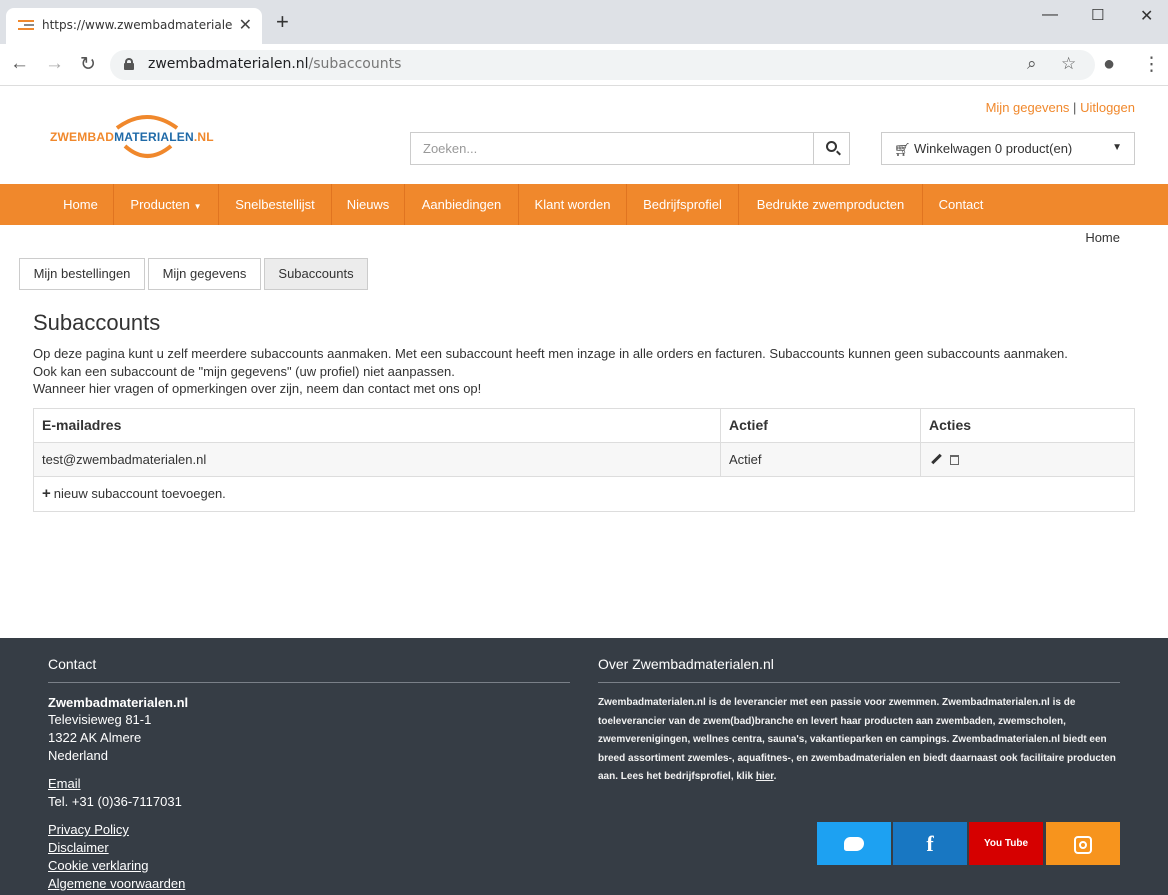  What do you see at coordinates (78, 847) in the screenshot?
I see `footer-disclaimer-link: Disclaimer` at bounding box center [78, 847].